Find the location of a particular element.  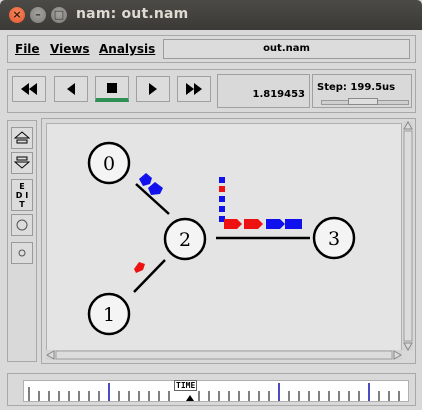

back-icon is located at coordinates (71, 89).